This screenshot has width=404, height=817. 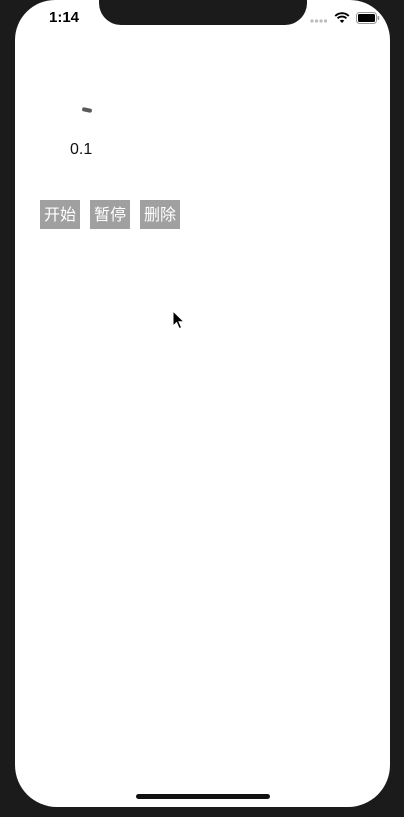 What do you see at coordinates (64, 17) in the screenshot?
I see `status-time: 1:14` at bounding box center [64, 17].